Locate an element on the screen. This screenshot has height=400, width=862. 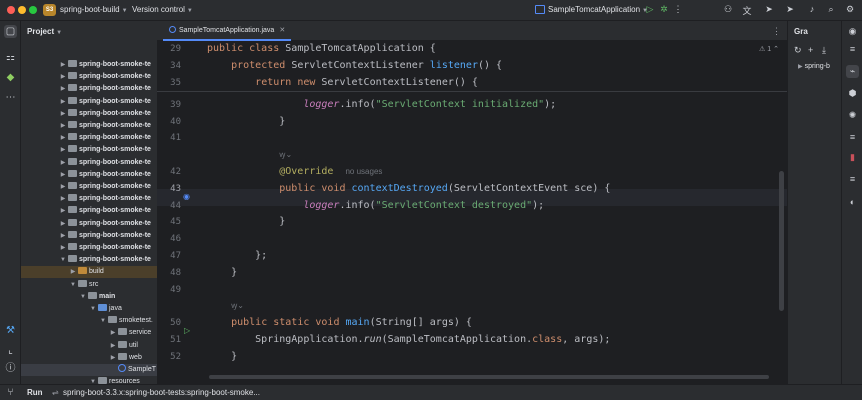
line-number: 42 is located at coordinates (169, 172).